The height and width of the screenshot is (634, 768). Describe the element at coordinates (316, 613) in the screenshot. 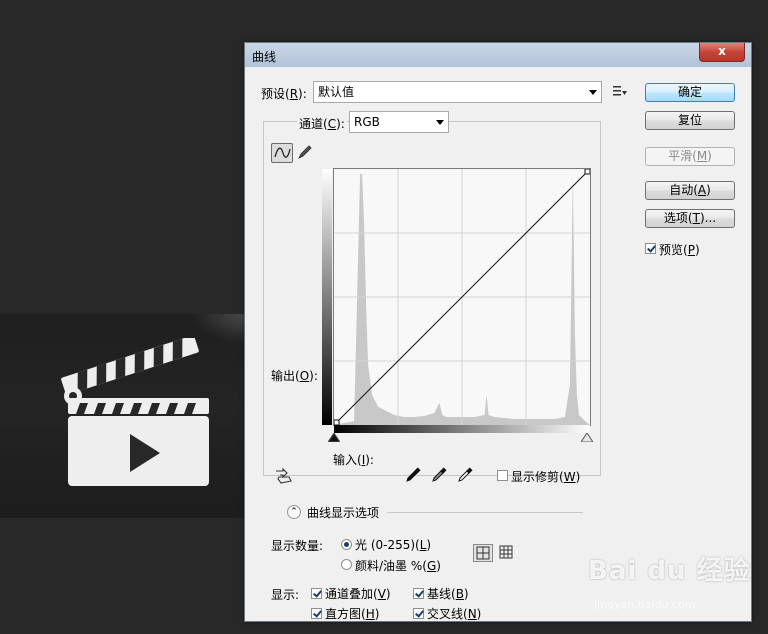

I see `histogram-checkbox` at that location.